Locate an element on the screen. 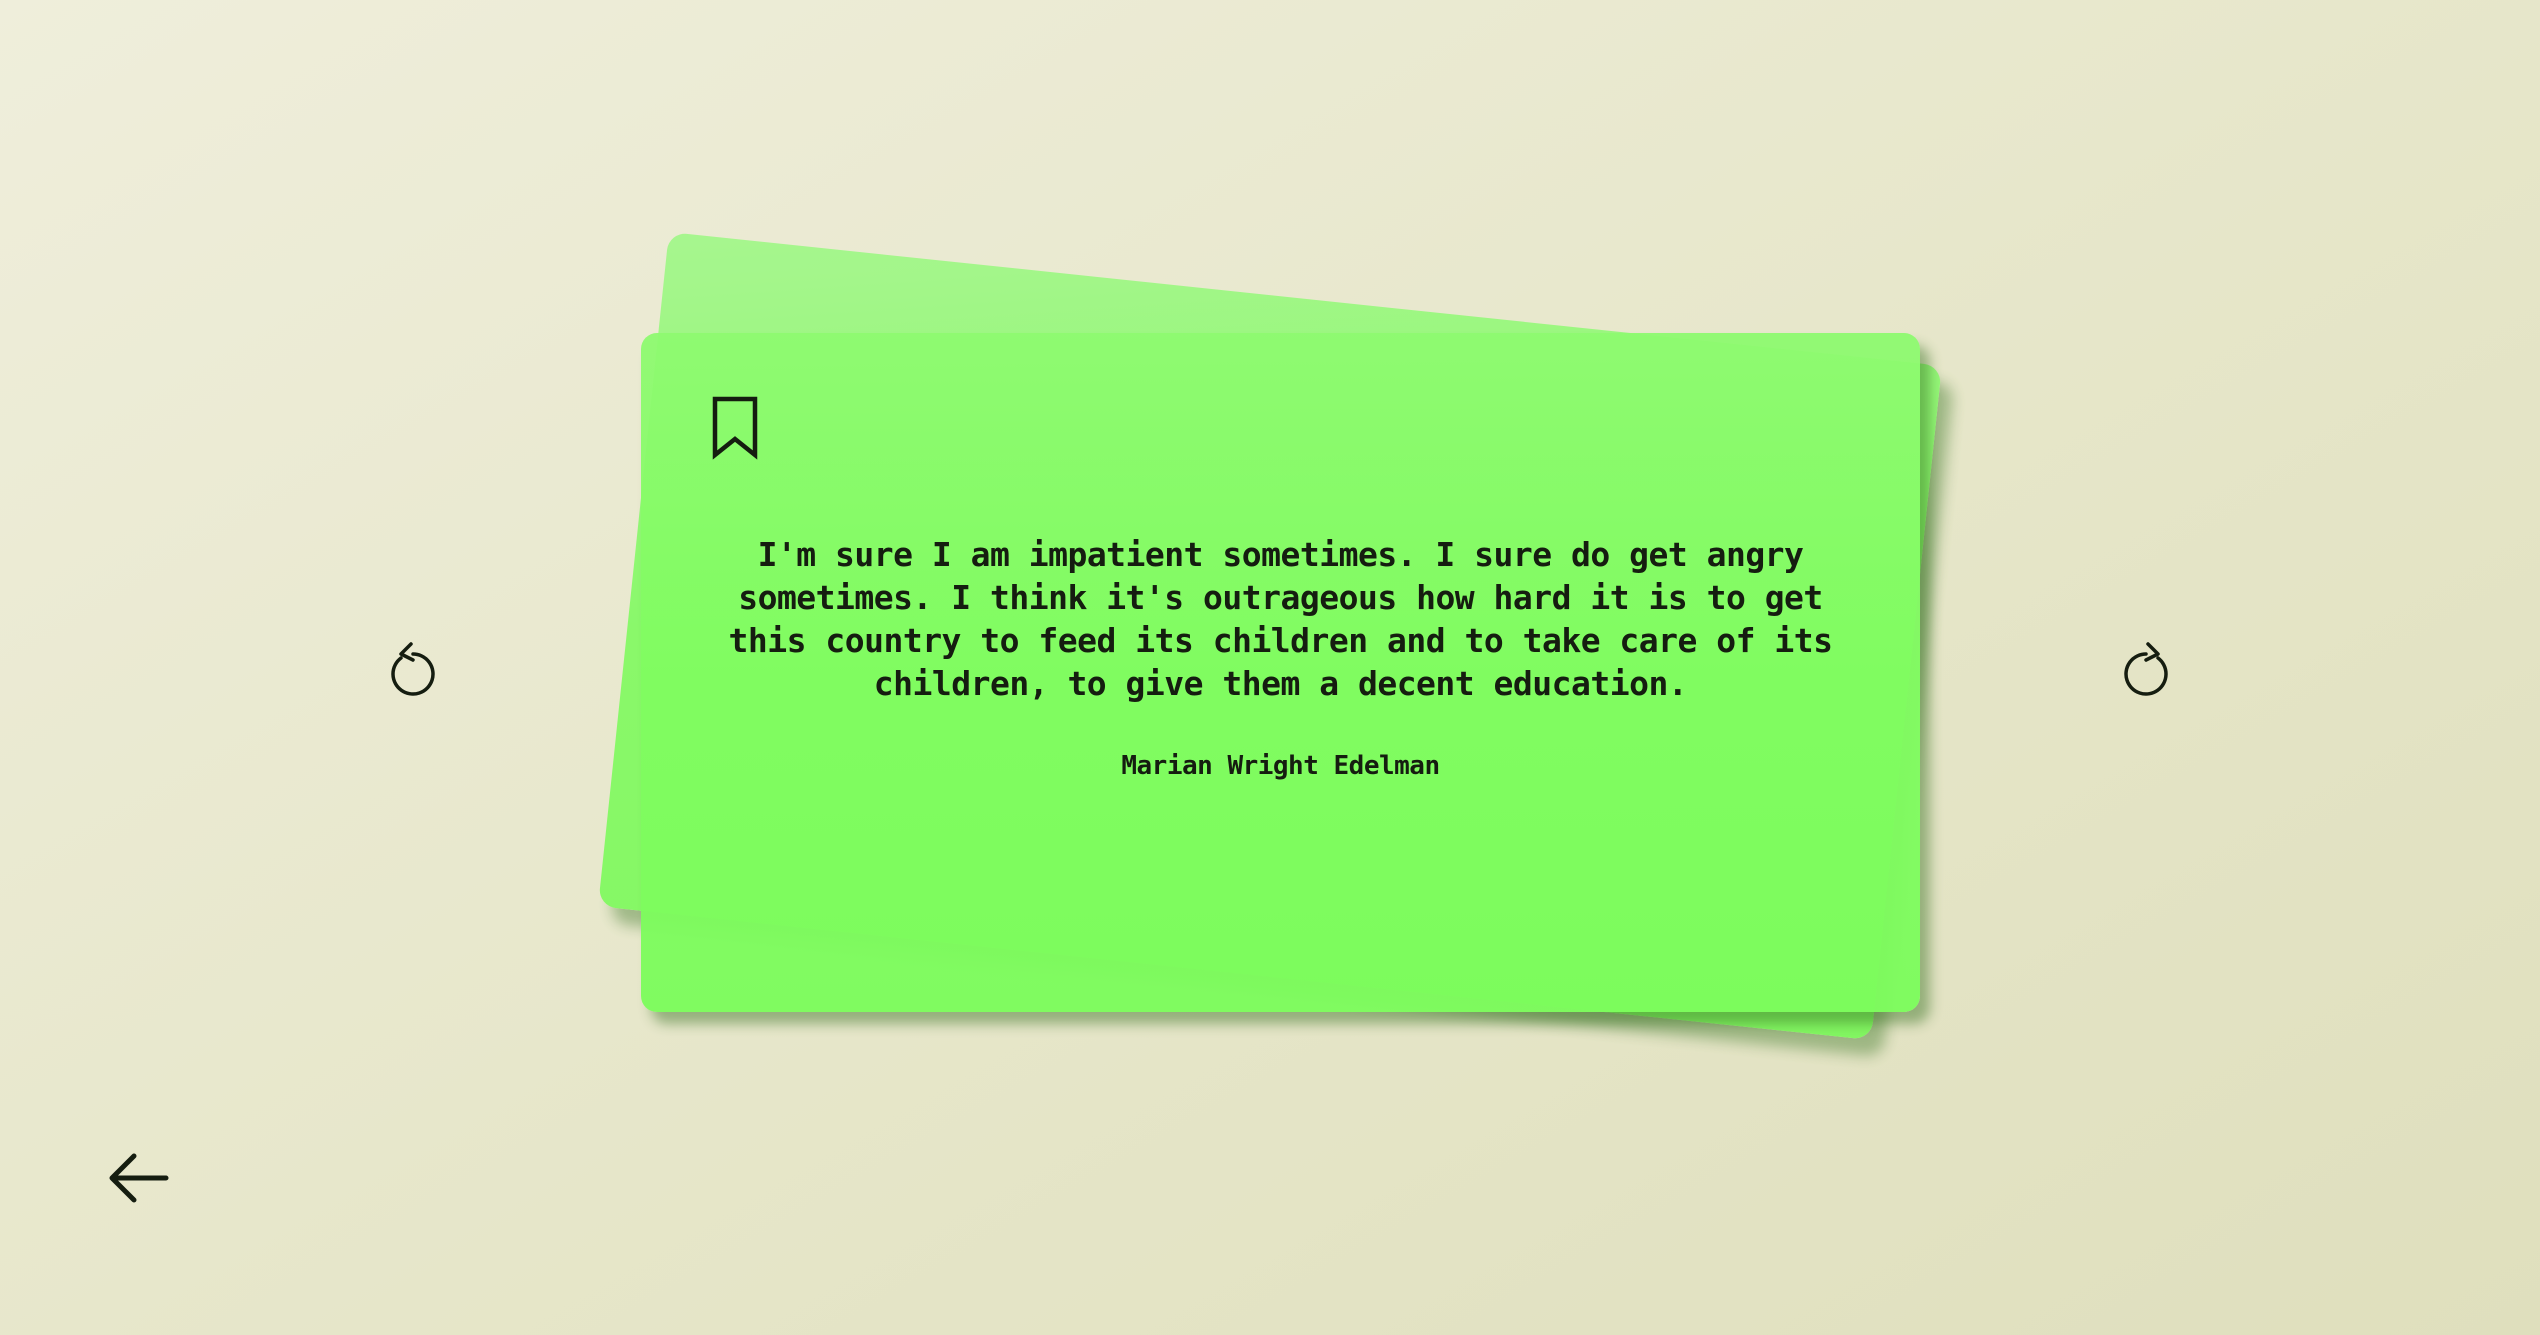 The height and width of the screenshot is (1335, 2540). arrow-left-icon is located at coordinates (138, 1178).